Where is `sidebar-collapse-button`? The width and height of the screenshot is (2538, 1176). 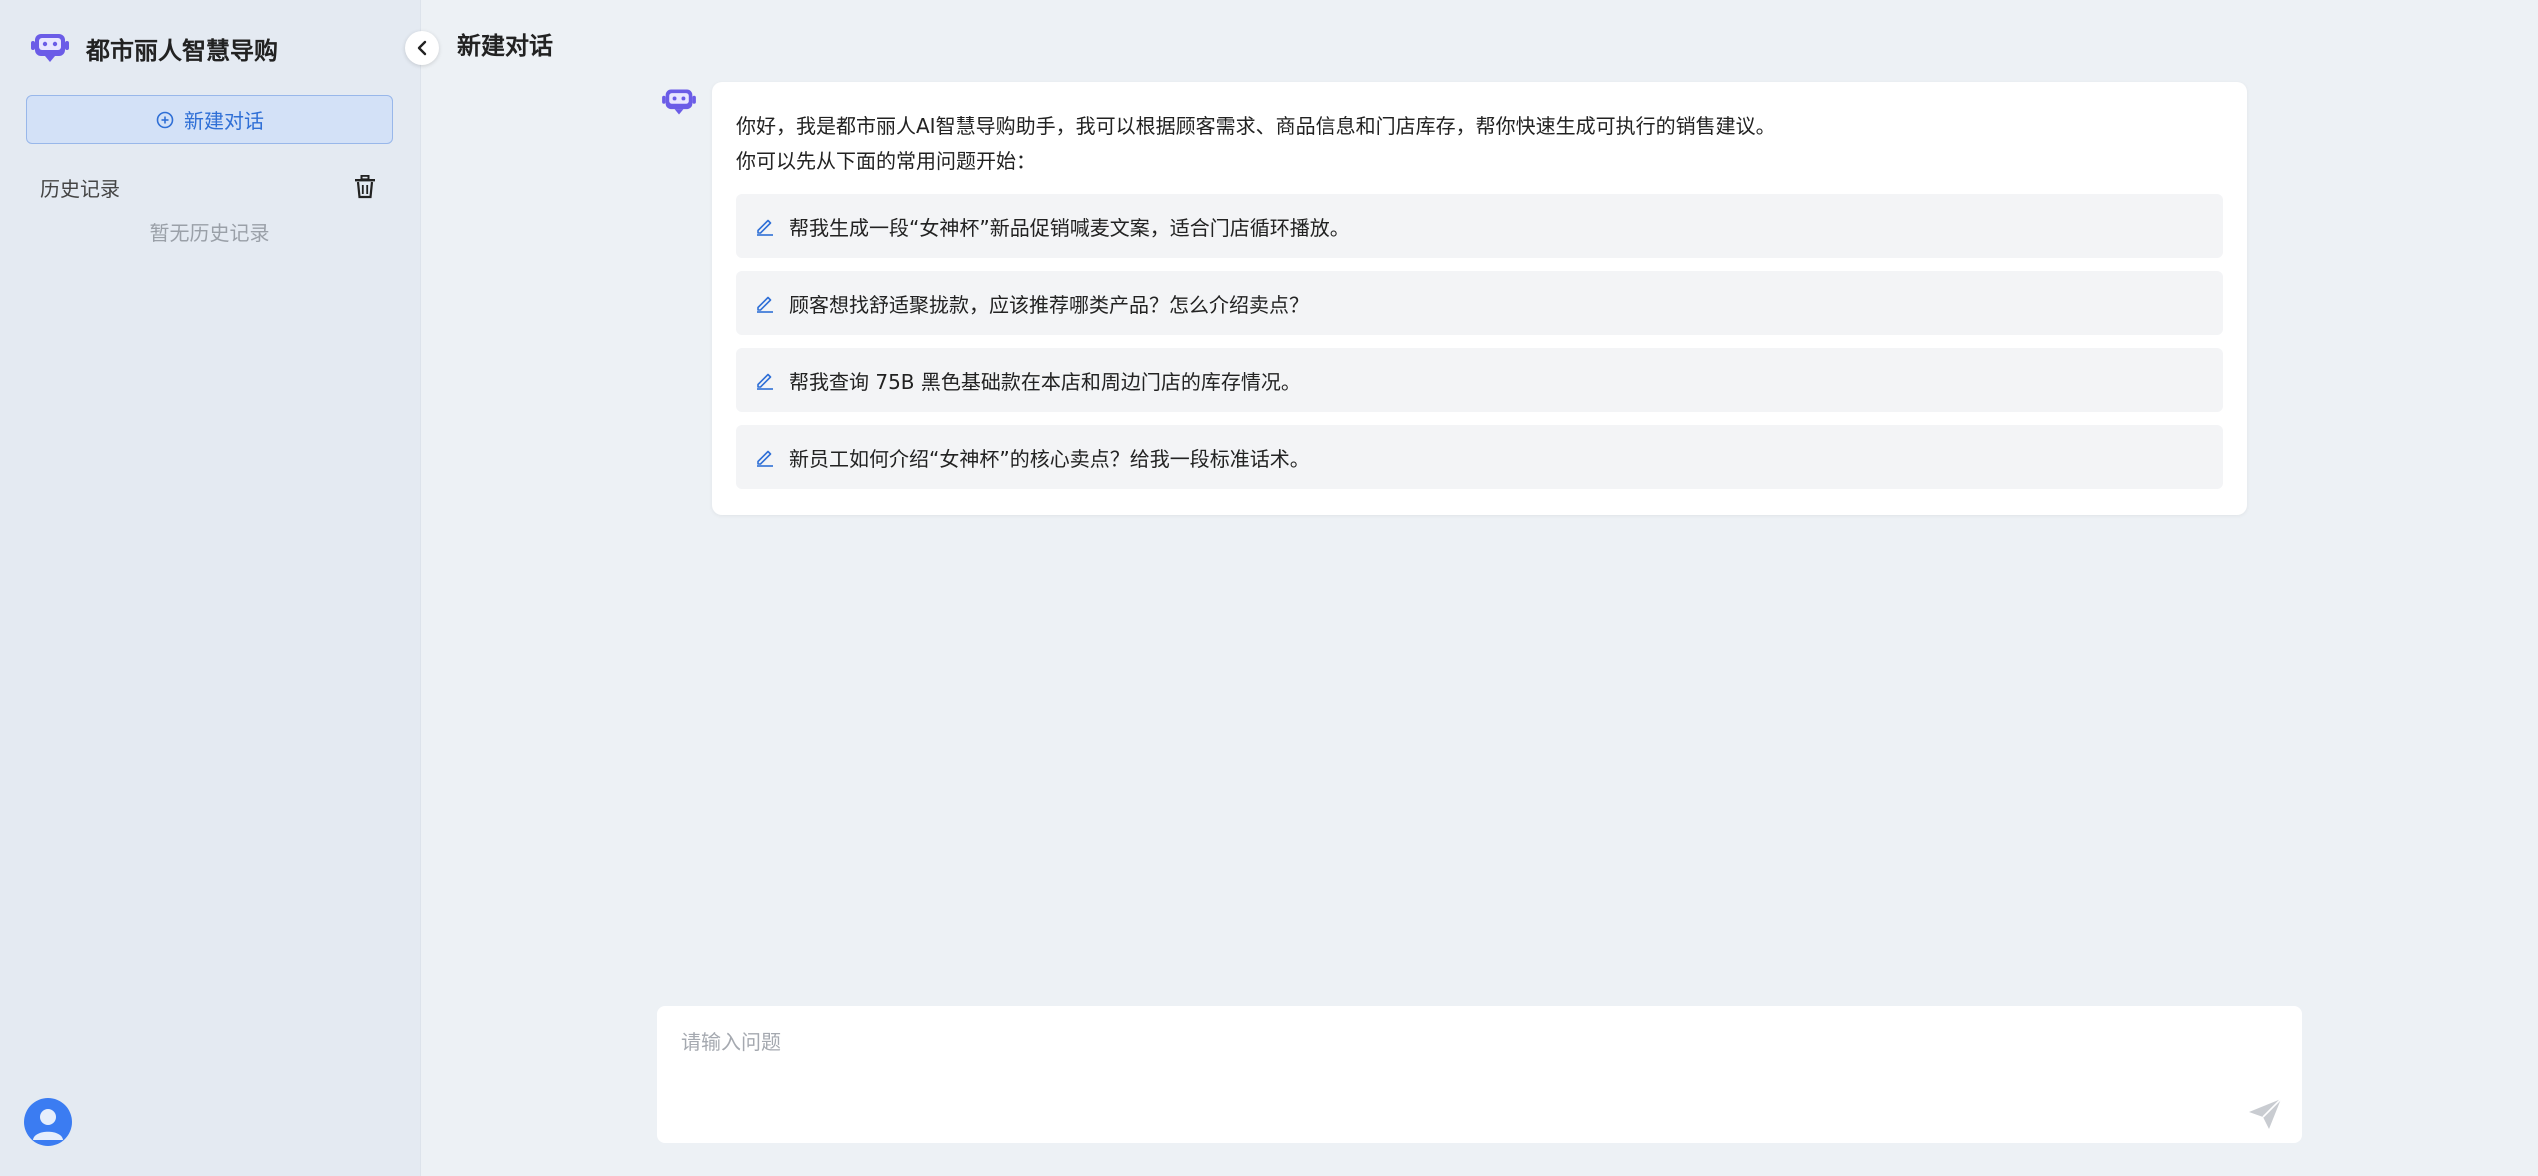 sidebar-collapse-button is located at coordinates (422, 48).